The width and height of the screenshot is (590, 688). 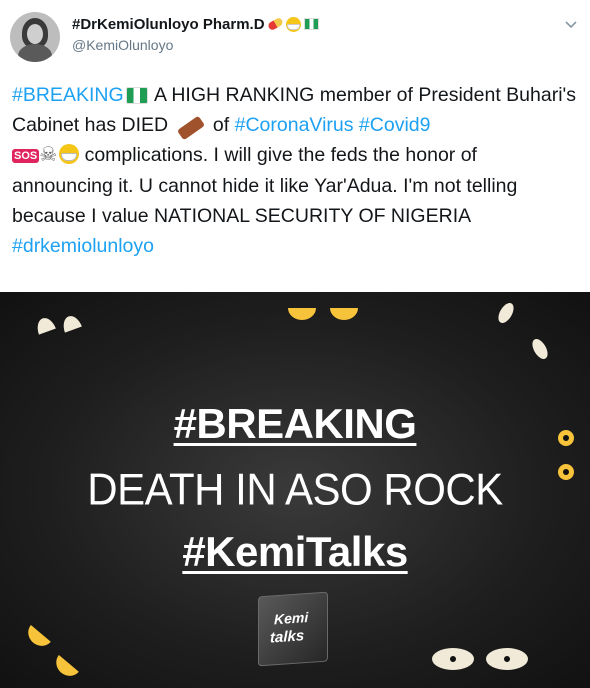 I want to click on display-name: #DrKemiOlunloyo Pharm.D, so click(x=168, y=24).